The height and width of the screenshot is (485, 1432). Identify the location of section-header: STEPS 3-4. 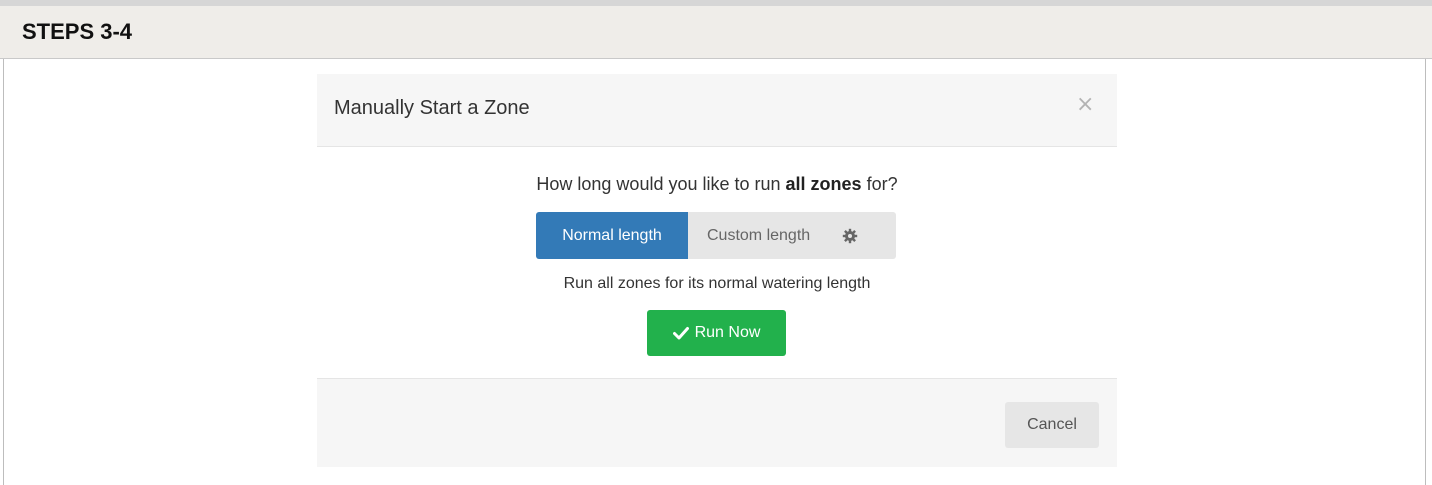
(716, 32).